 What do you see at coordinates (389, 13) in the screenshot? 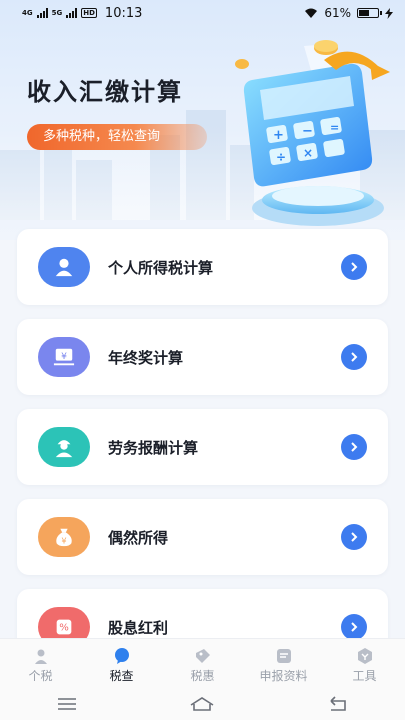
I see `charging-icon` at bounding box center [389, 13].